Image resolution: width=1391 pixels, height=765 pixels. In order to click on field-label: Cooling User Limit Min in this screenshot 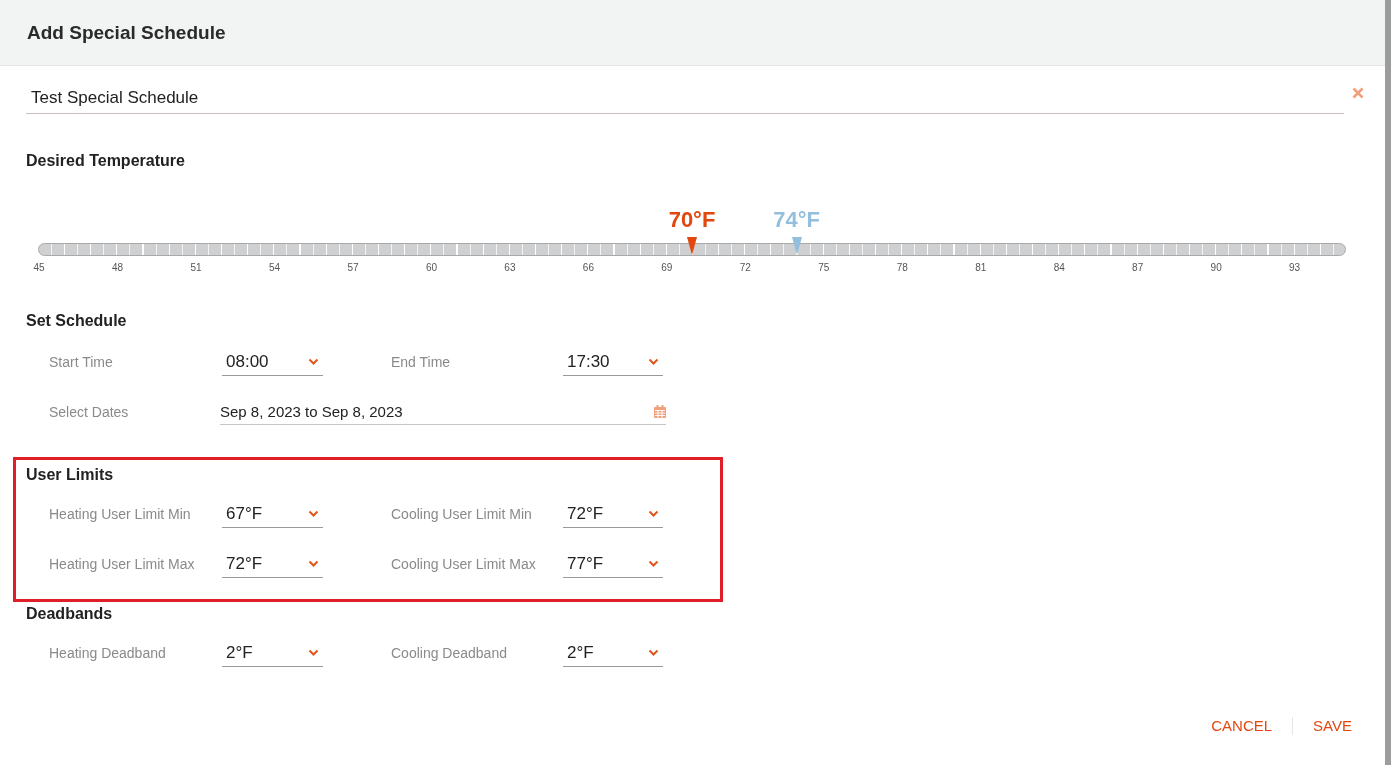, I will do `click(462, 514)`.